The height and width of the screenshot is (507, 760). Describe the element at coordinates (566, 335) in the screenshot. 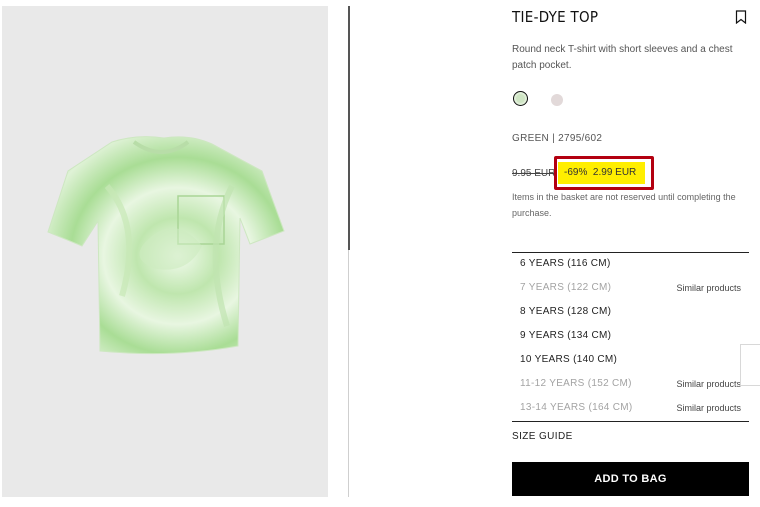

I see `size-label: 9 YEARS (134 CM)` at that location.